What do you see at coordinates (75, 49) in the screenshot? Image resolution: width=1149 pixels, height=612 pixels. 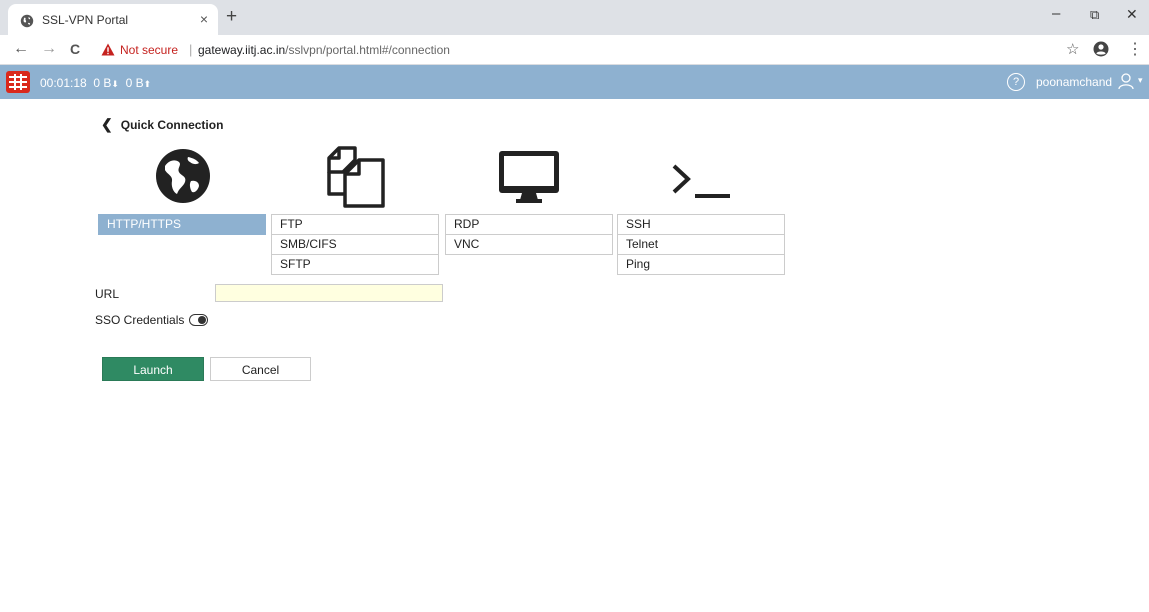 I see `reload-icon: C` at bounding box center [75, 49].